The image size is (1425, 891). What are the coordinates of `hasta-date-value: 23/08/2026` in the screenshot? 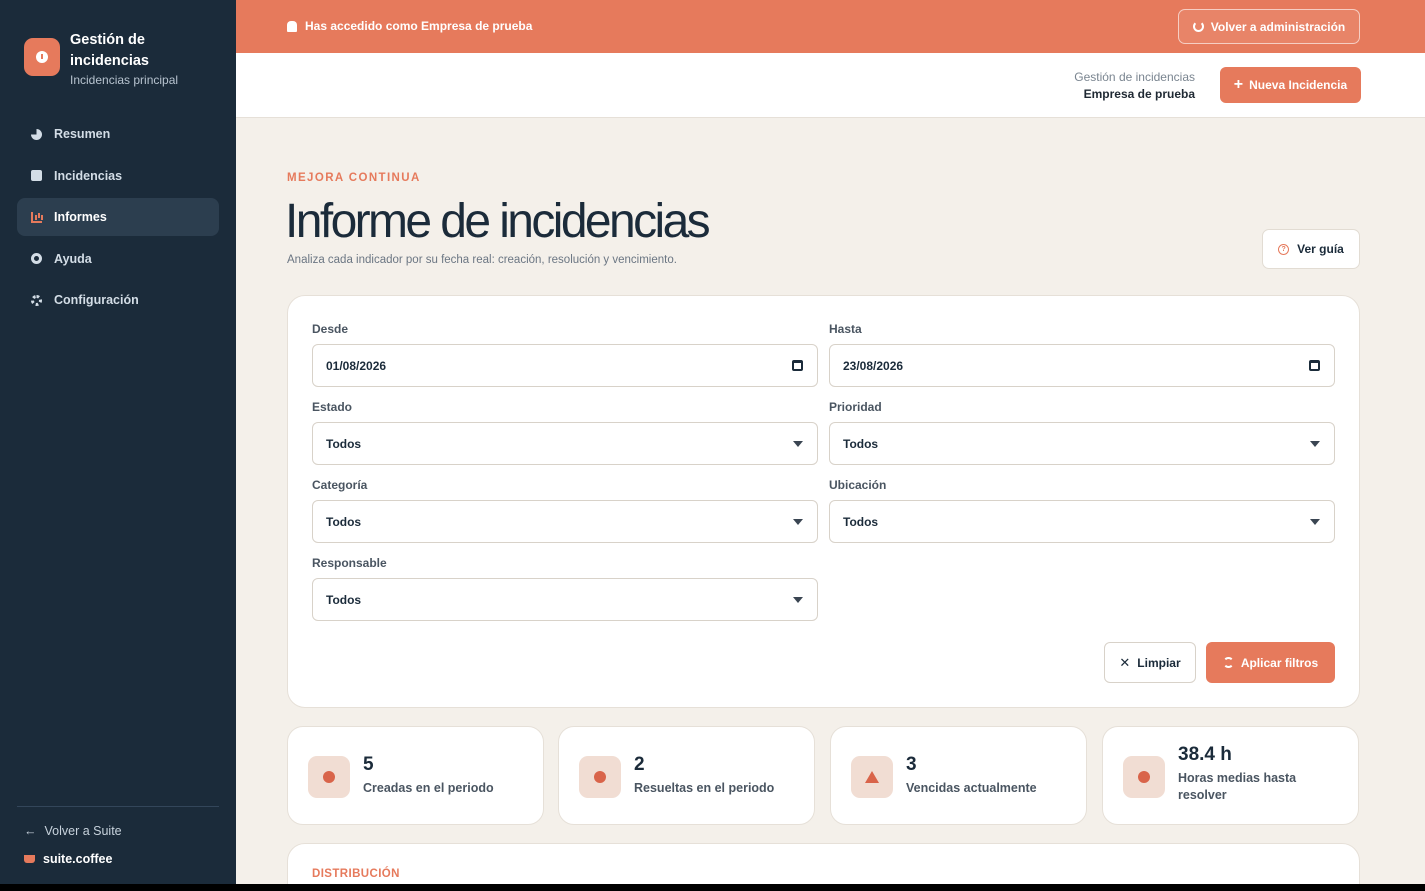 It's located at (873, 365).